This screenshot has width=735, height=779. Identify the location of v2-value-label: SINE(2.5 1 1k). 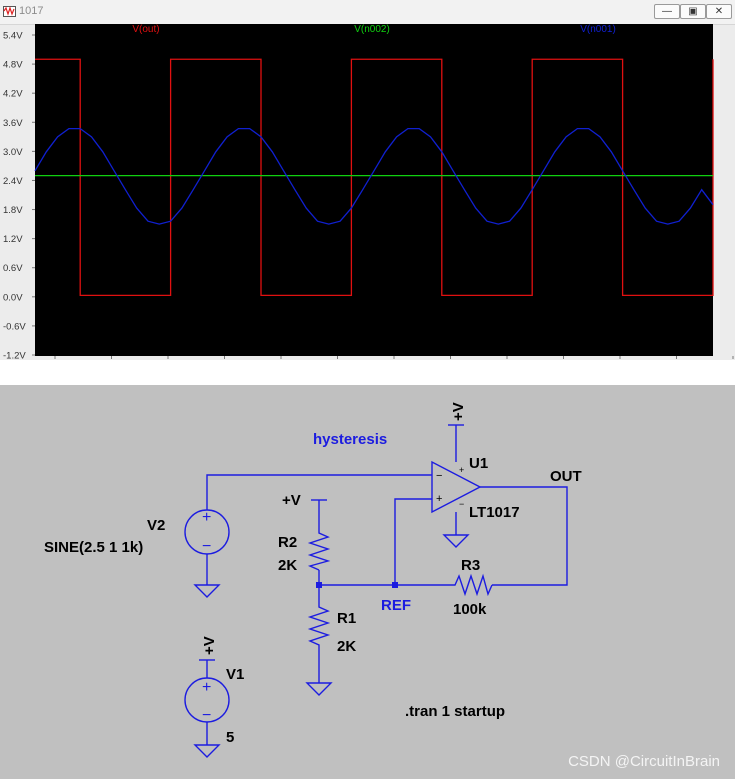
(93, 547).